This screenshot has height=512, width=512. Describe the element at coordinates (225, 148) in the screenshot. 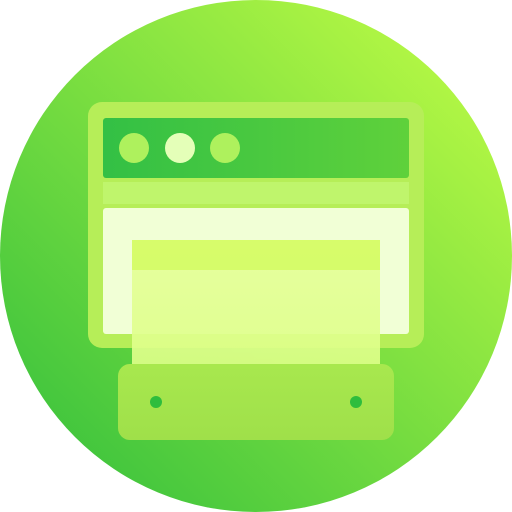

I see `window-dot-right` at that location.